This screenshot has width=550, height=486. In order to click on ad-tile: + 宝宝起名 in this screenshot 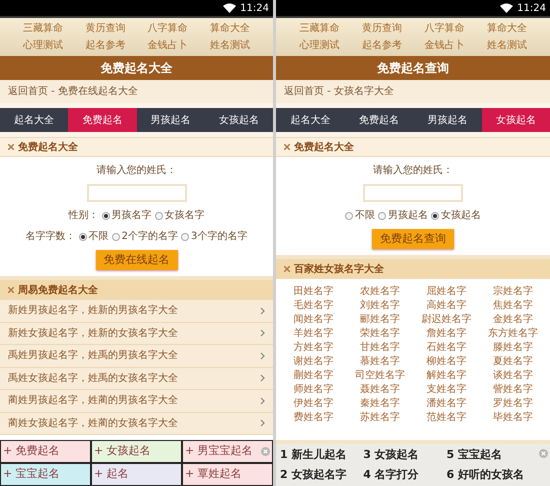, I will do `click(45, 474)`.